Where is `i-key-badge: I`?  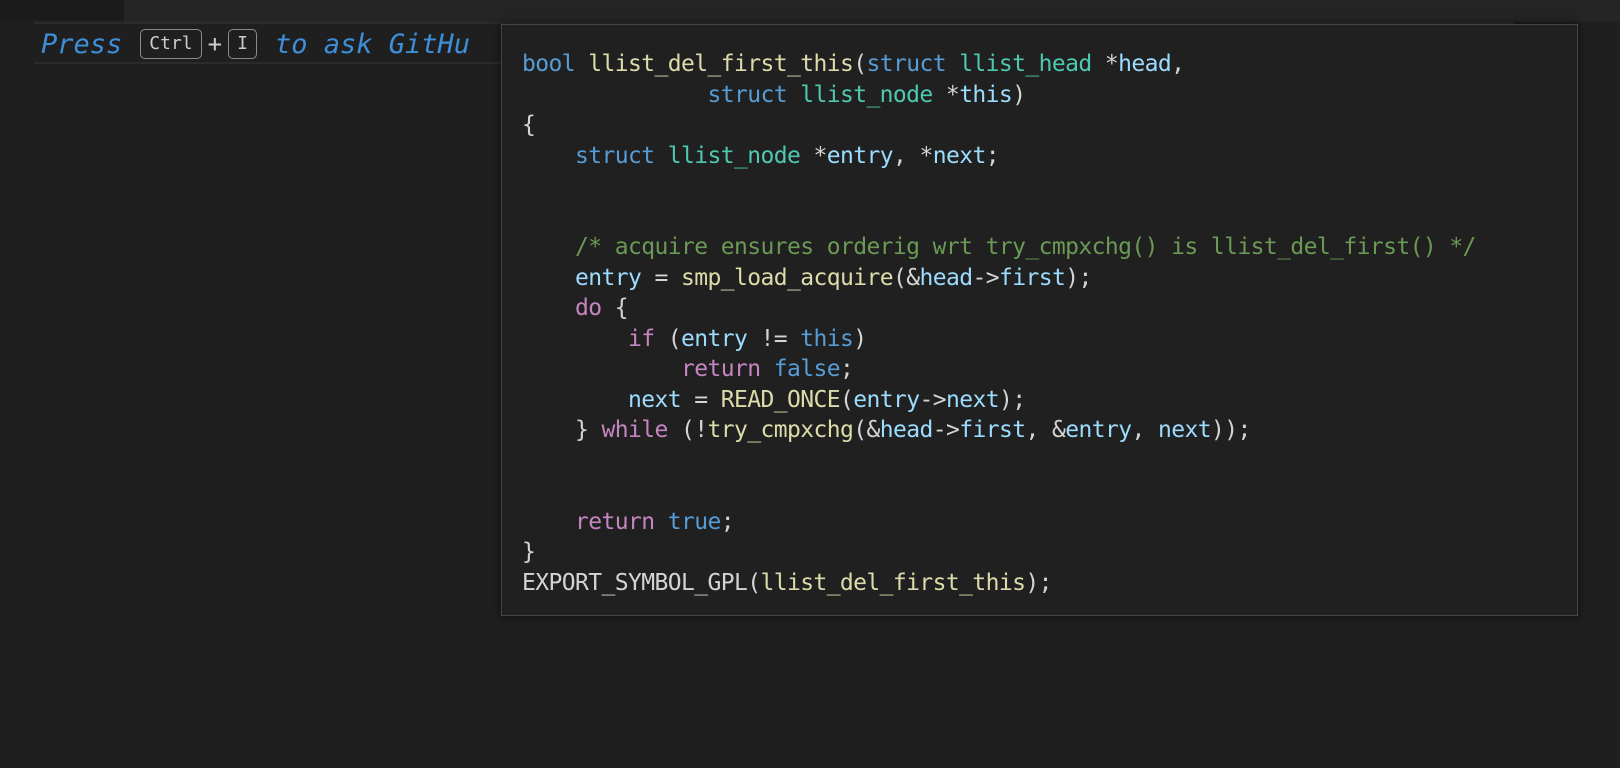
i-key-badge: I is located at coordinates (242, 44).